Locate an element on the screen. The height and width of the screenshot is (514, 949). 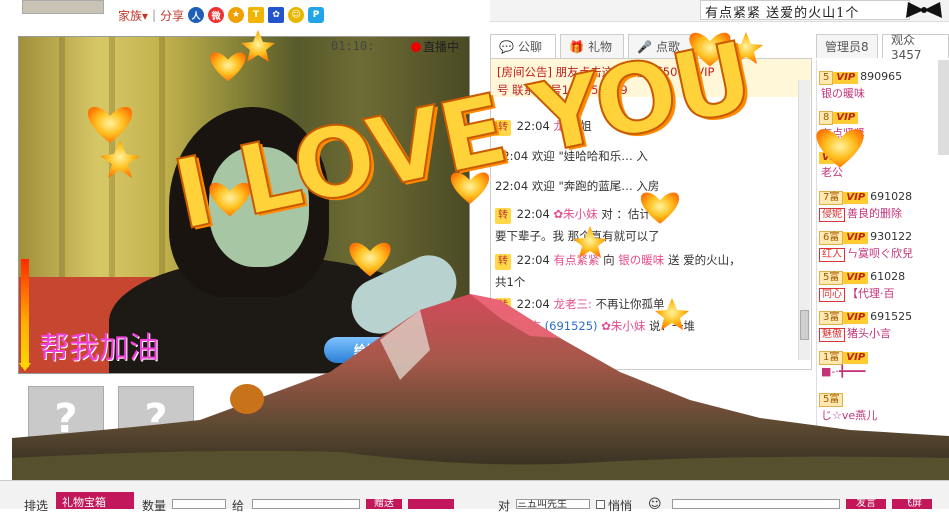
user-row: 3富 VIP 691525 魅傲 猪头小言 is located at coordinates (878, 330).